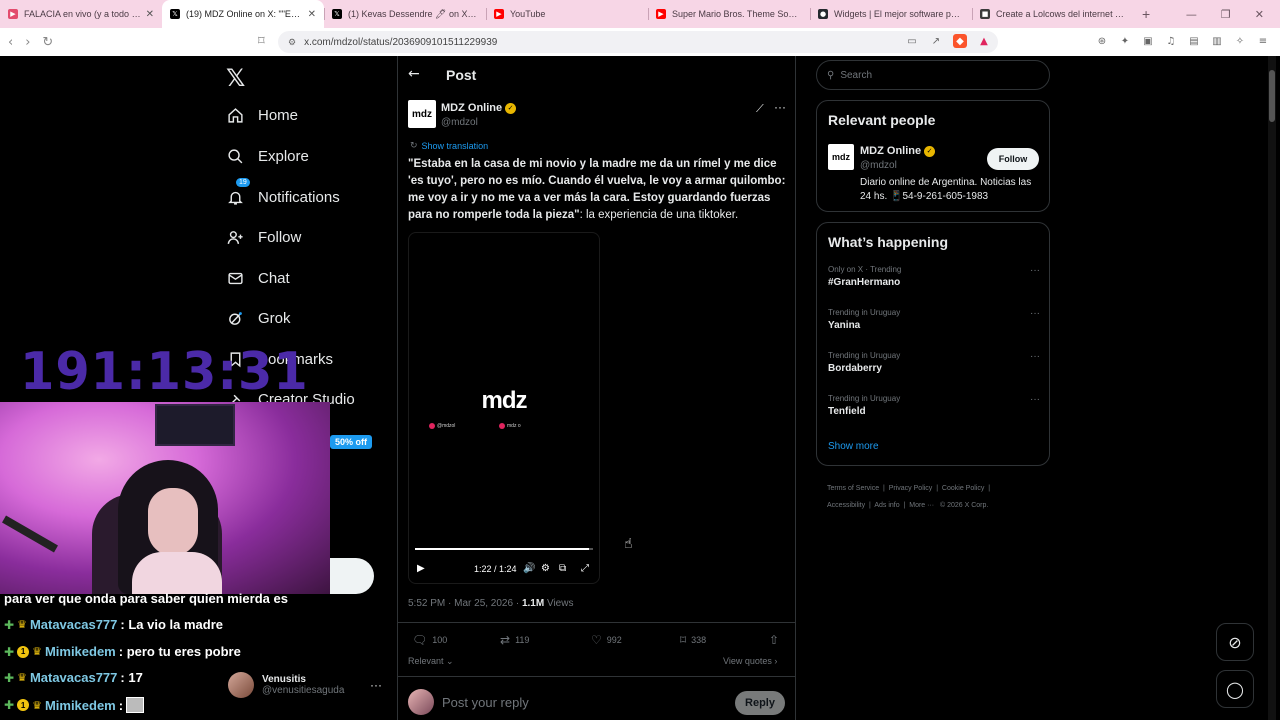 Image resolution: width=1280 pixels, height=720 pixels. Describe the element at coordinates (485, 702) in the screenshot. I see `reply-input: Post your reply` at that location.